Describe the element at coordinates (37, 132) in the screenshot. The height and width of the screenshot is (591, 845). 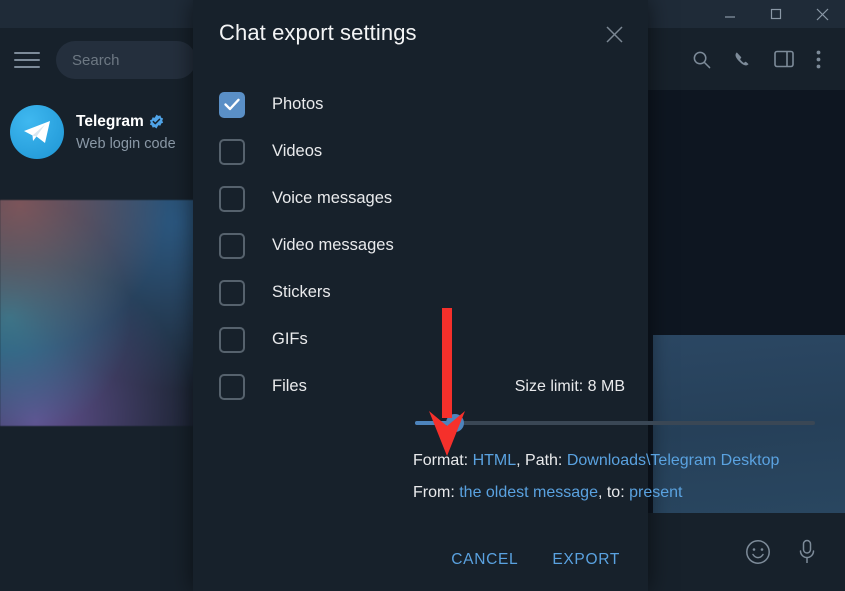
I see `avatar` at that location.